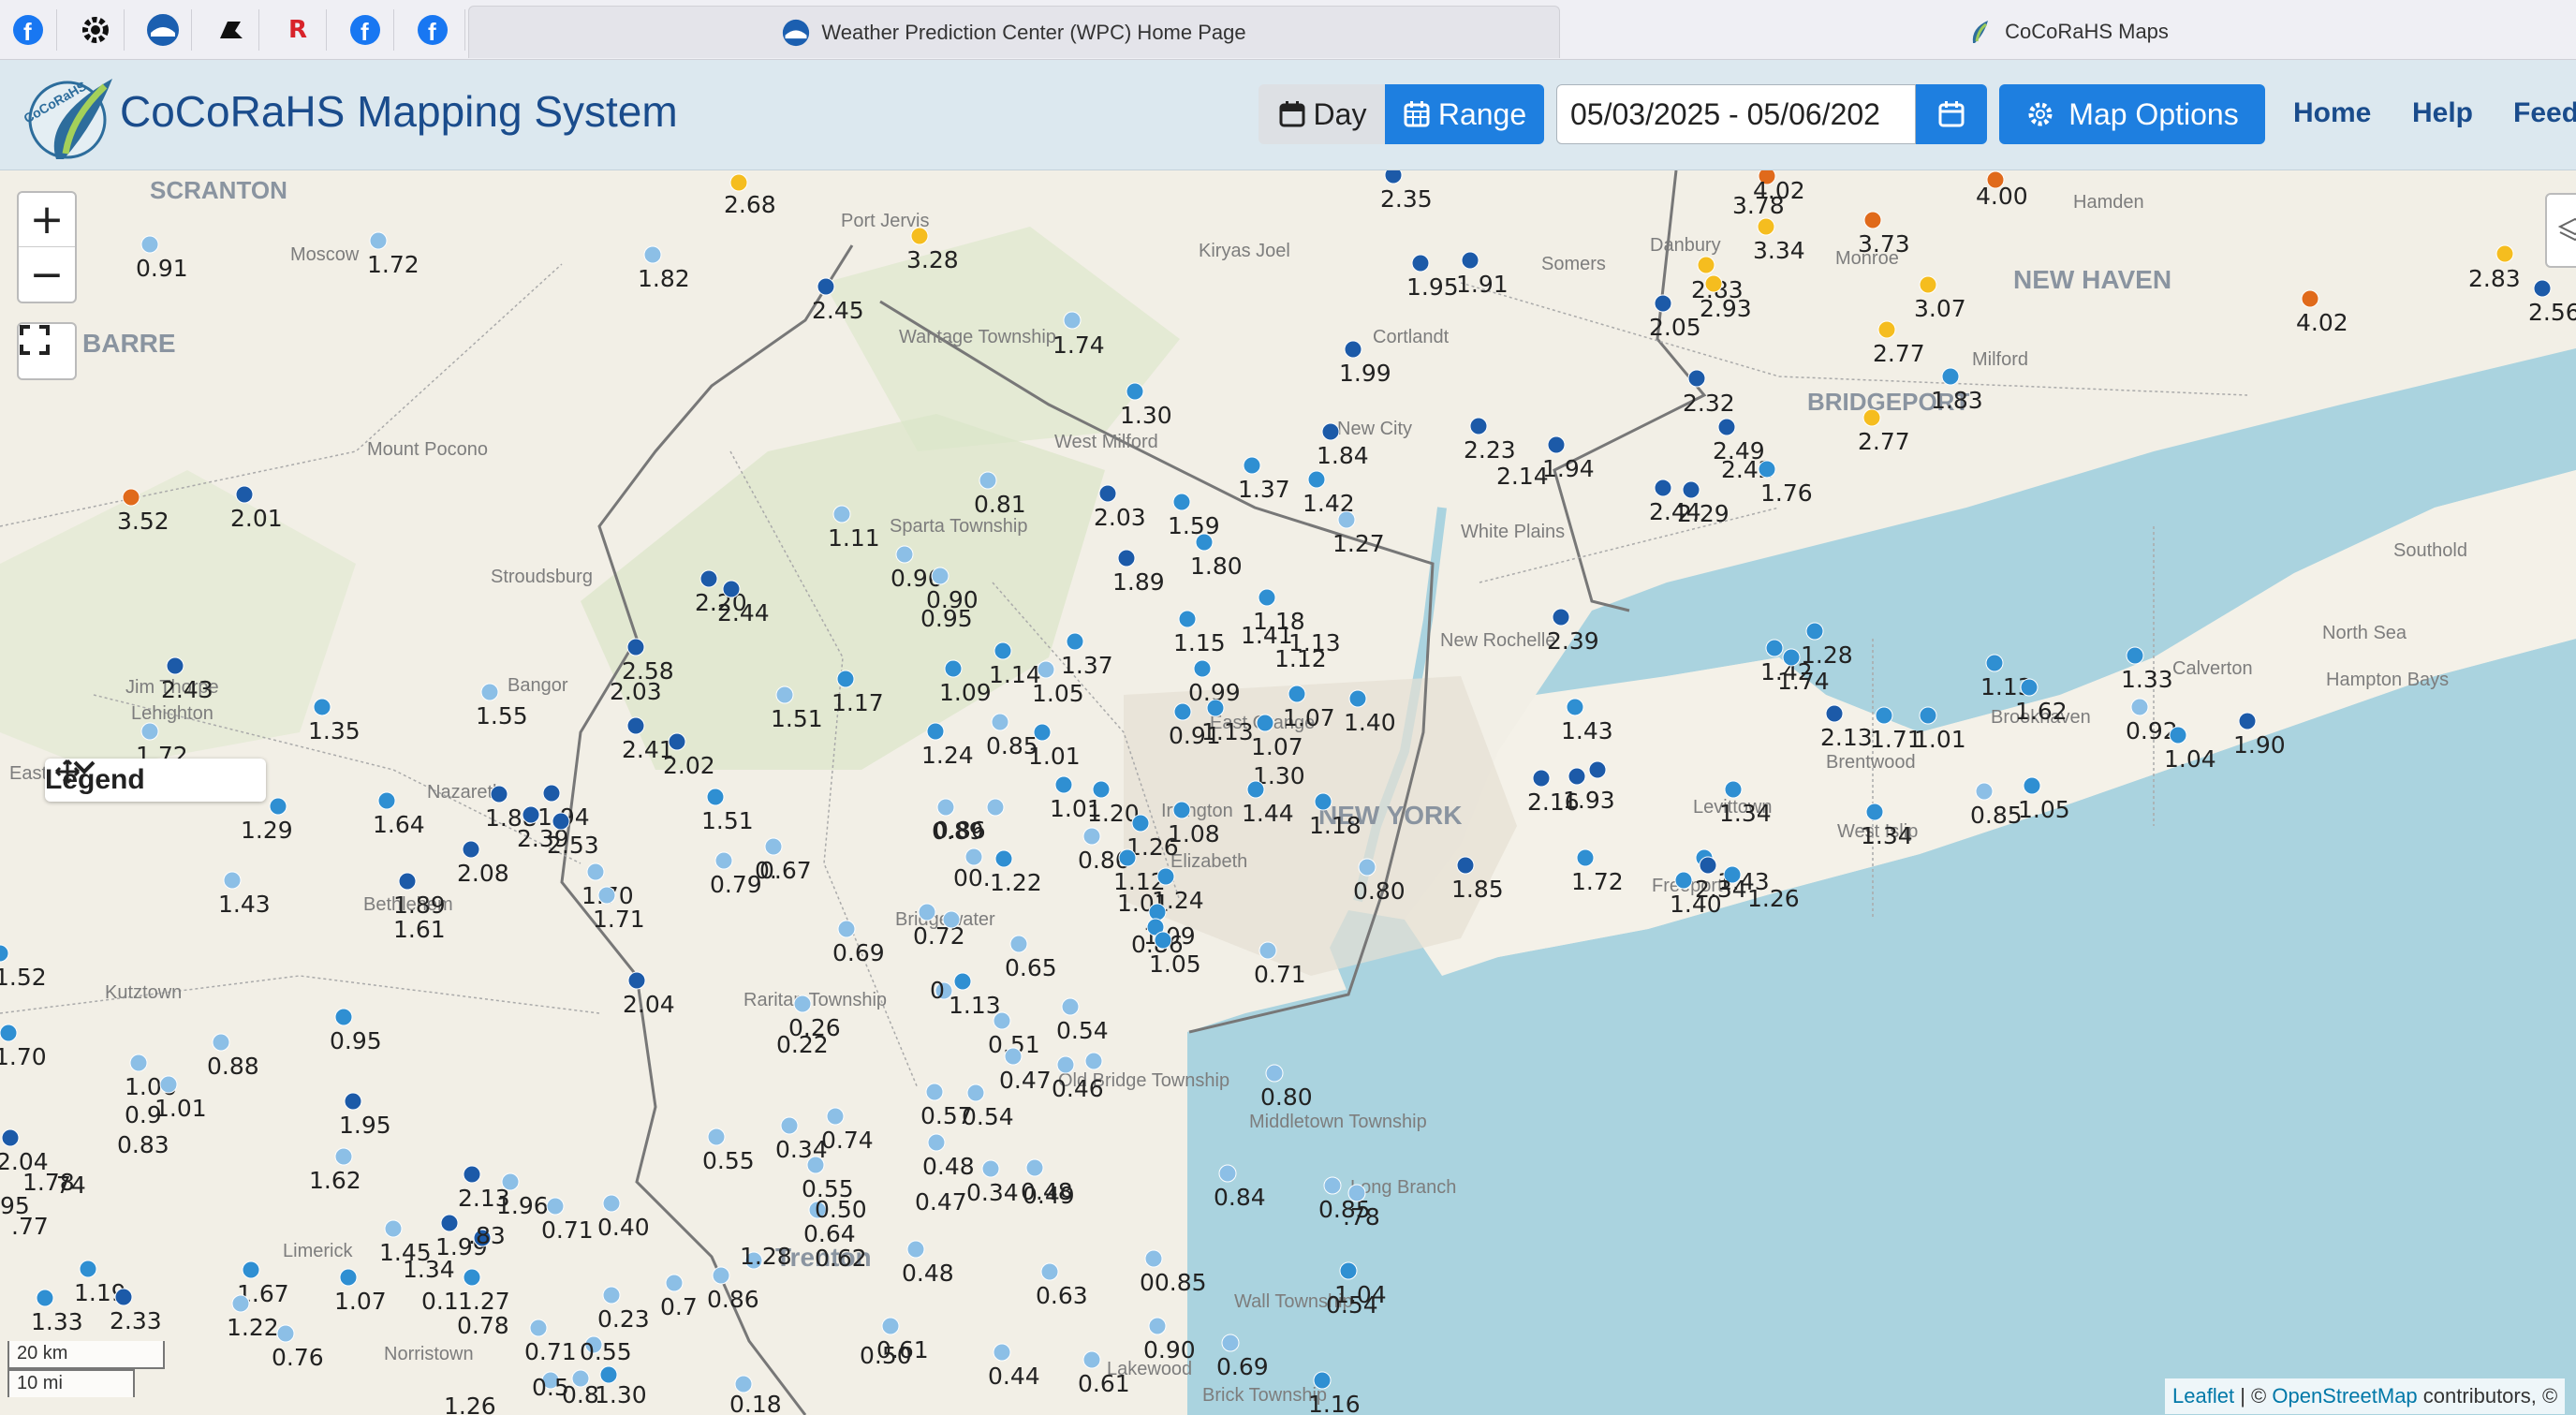 The image size is (2576, 1415). Describe the element at coordinates (483, 1325) in the screenshot. I see `station-marker: 0.78` at that location.